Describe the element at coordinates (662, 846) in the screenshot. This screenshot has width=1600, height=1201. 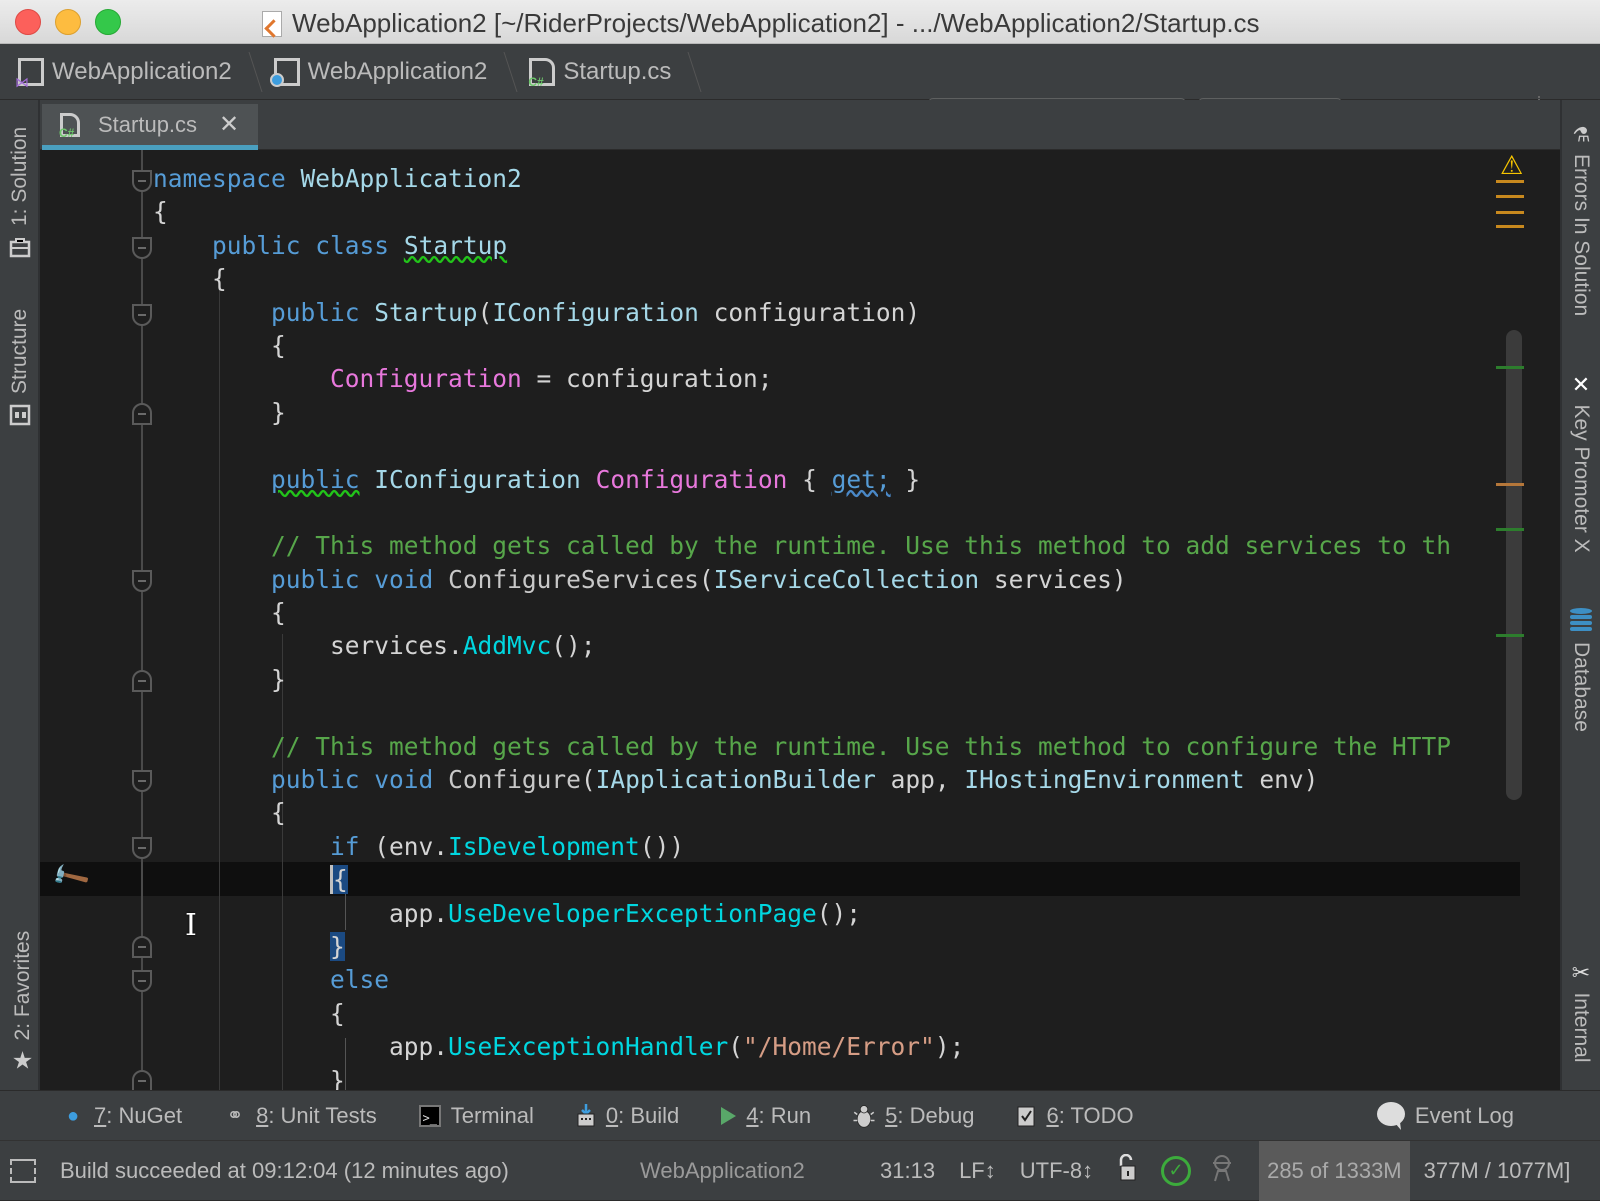
I see `code-token: ())` at that location.